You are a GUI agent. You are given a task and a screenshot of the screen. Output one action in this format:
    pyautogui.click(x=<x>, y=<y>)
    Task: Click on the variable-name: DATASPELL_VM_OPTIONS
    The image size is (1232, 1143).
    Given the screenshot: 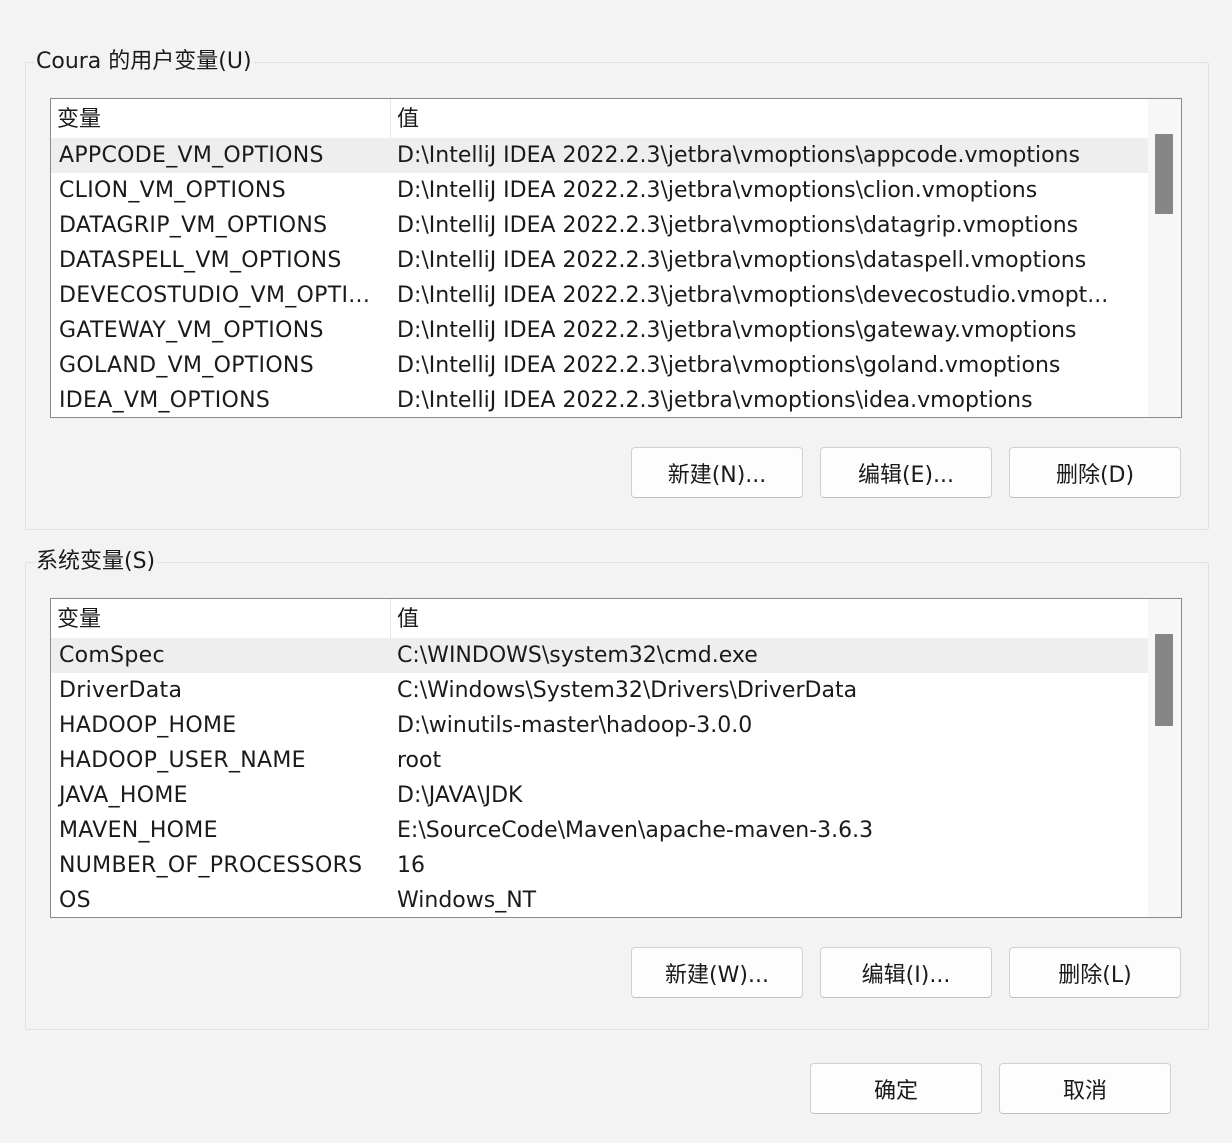 What is the action you would take?
    pyautogui.click(x=200, y=260)
    